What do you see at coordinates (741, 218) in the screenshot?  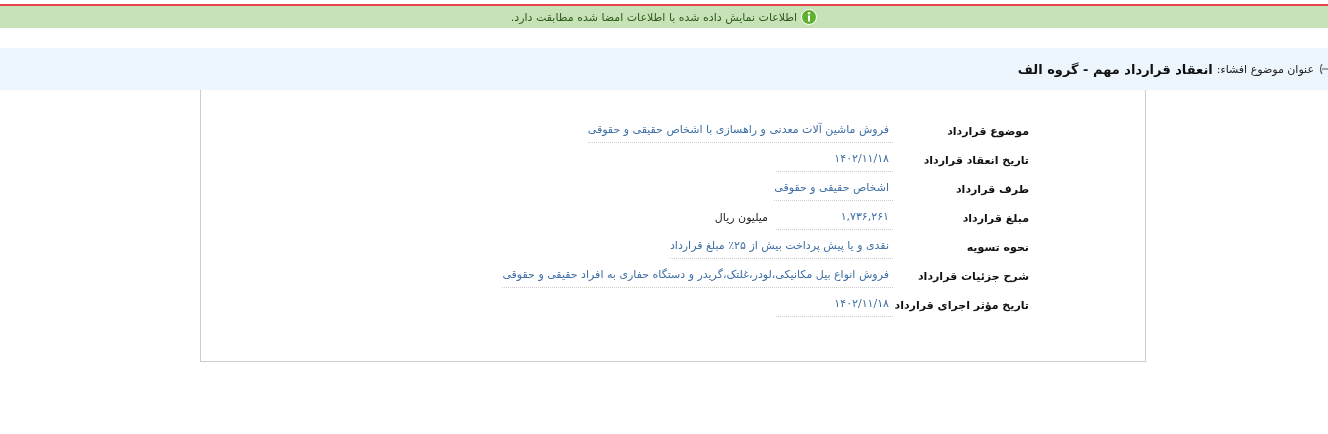 I see `unit-text: میلیون ریال` at bounding box center [741, 218].